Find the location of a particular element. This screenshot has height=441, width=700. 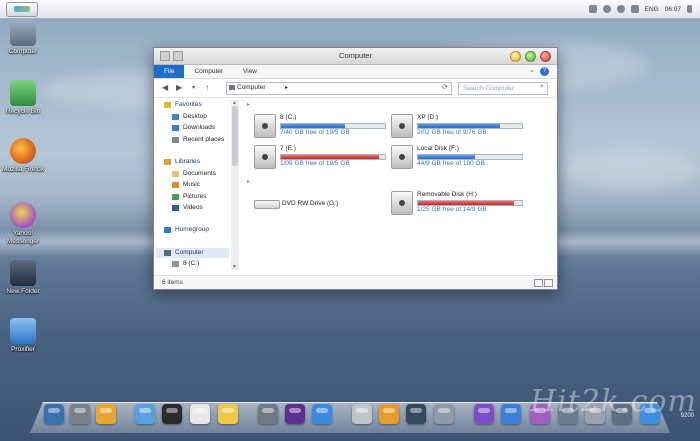

show-desktop-icon is located at coordinates (689, 9).